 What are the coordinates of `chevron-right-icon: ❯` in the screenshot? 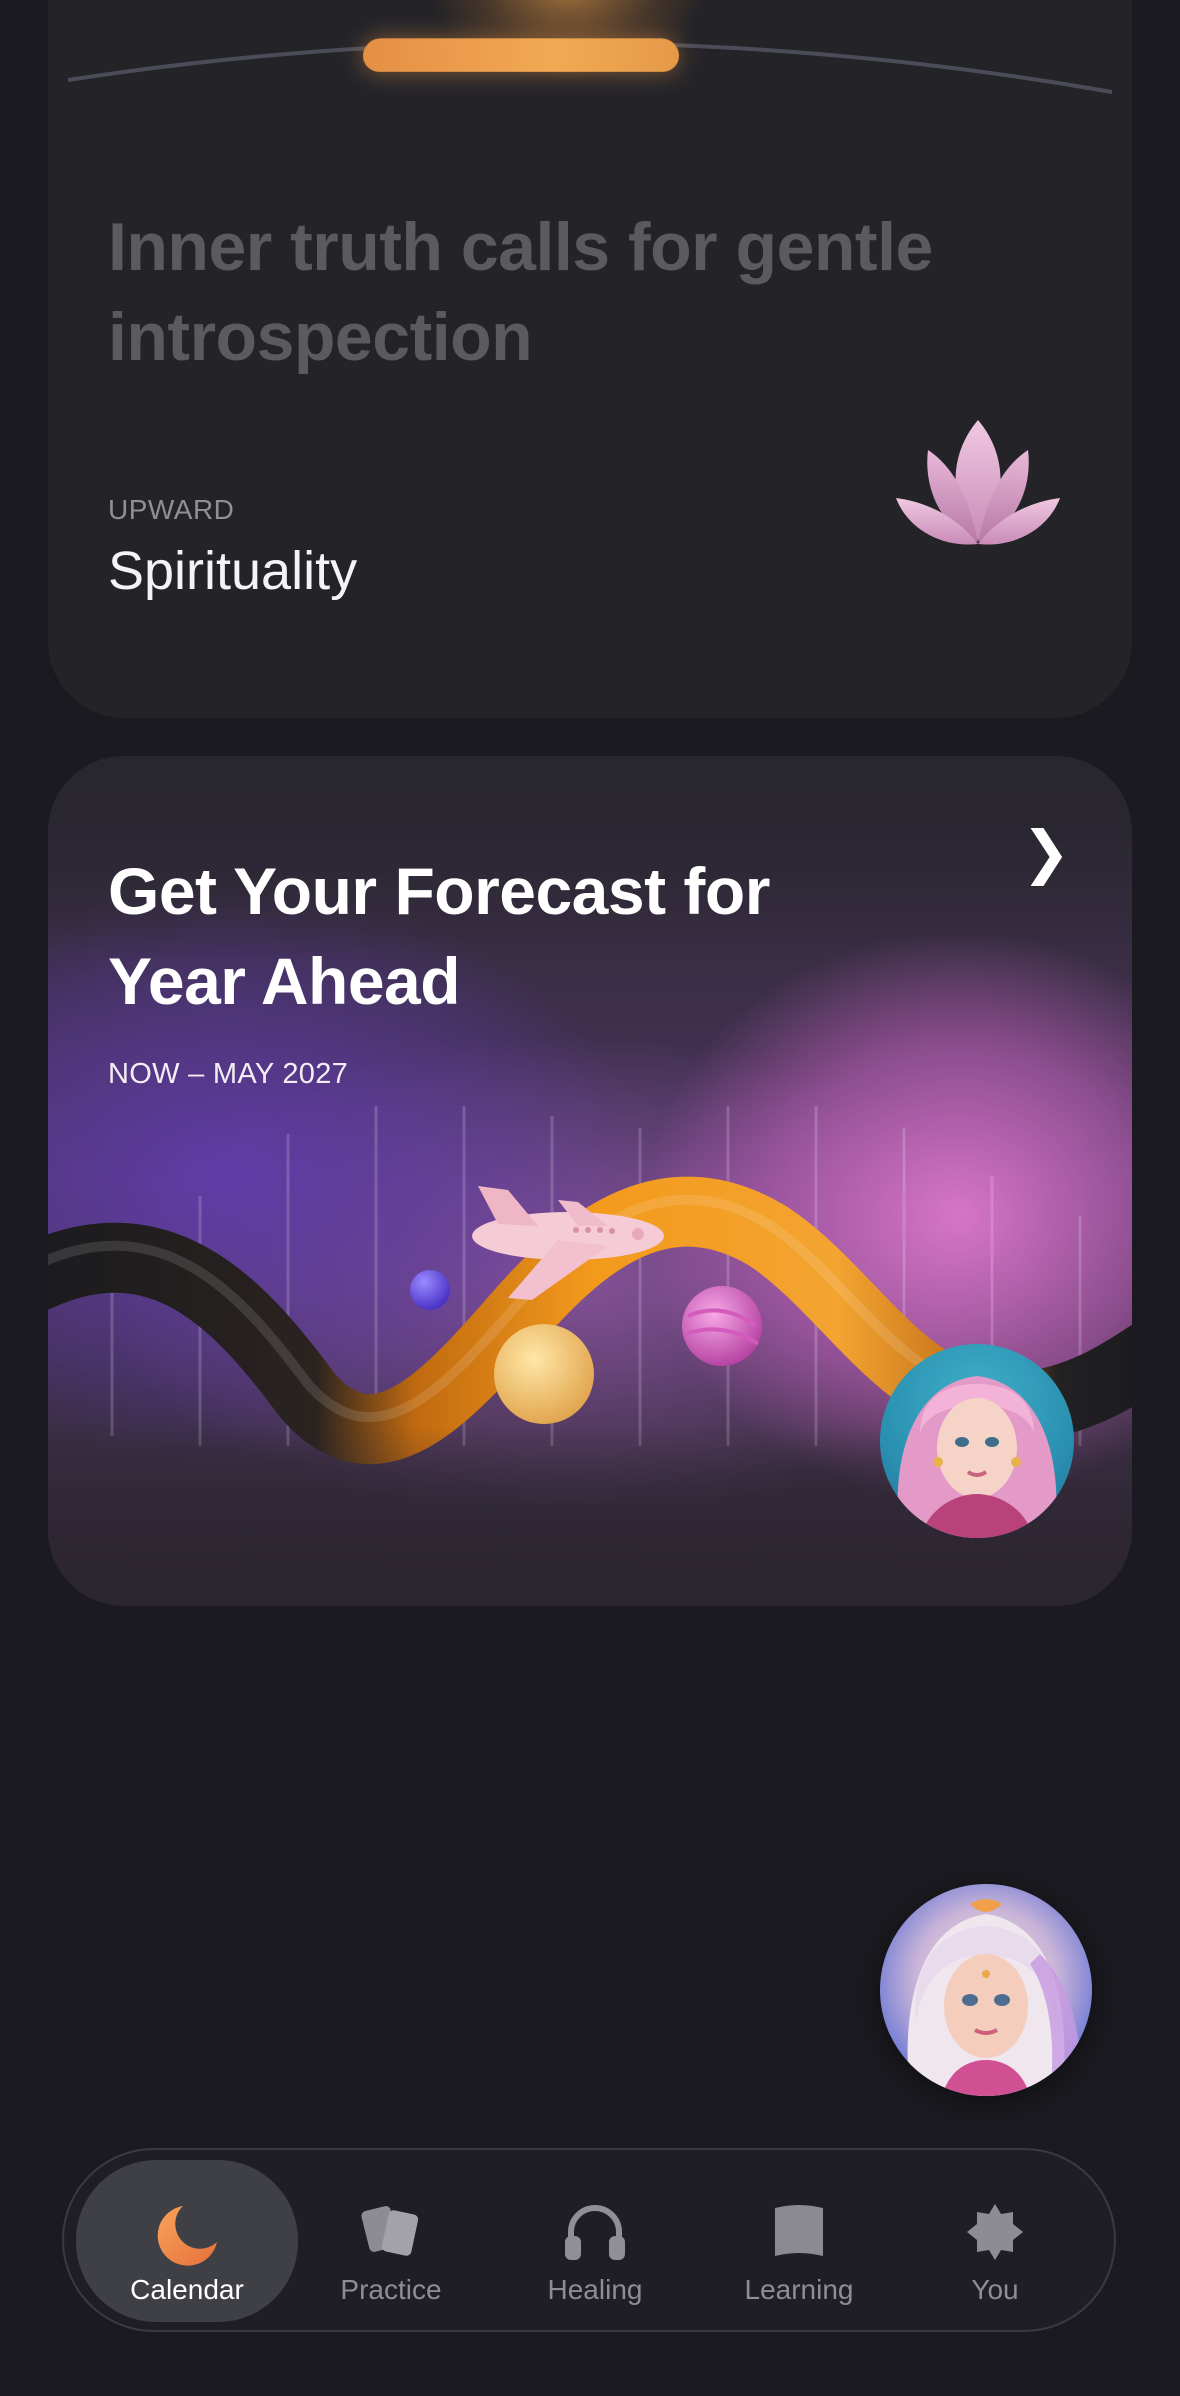 It's located at (1046, 853).